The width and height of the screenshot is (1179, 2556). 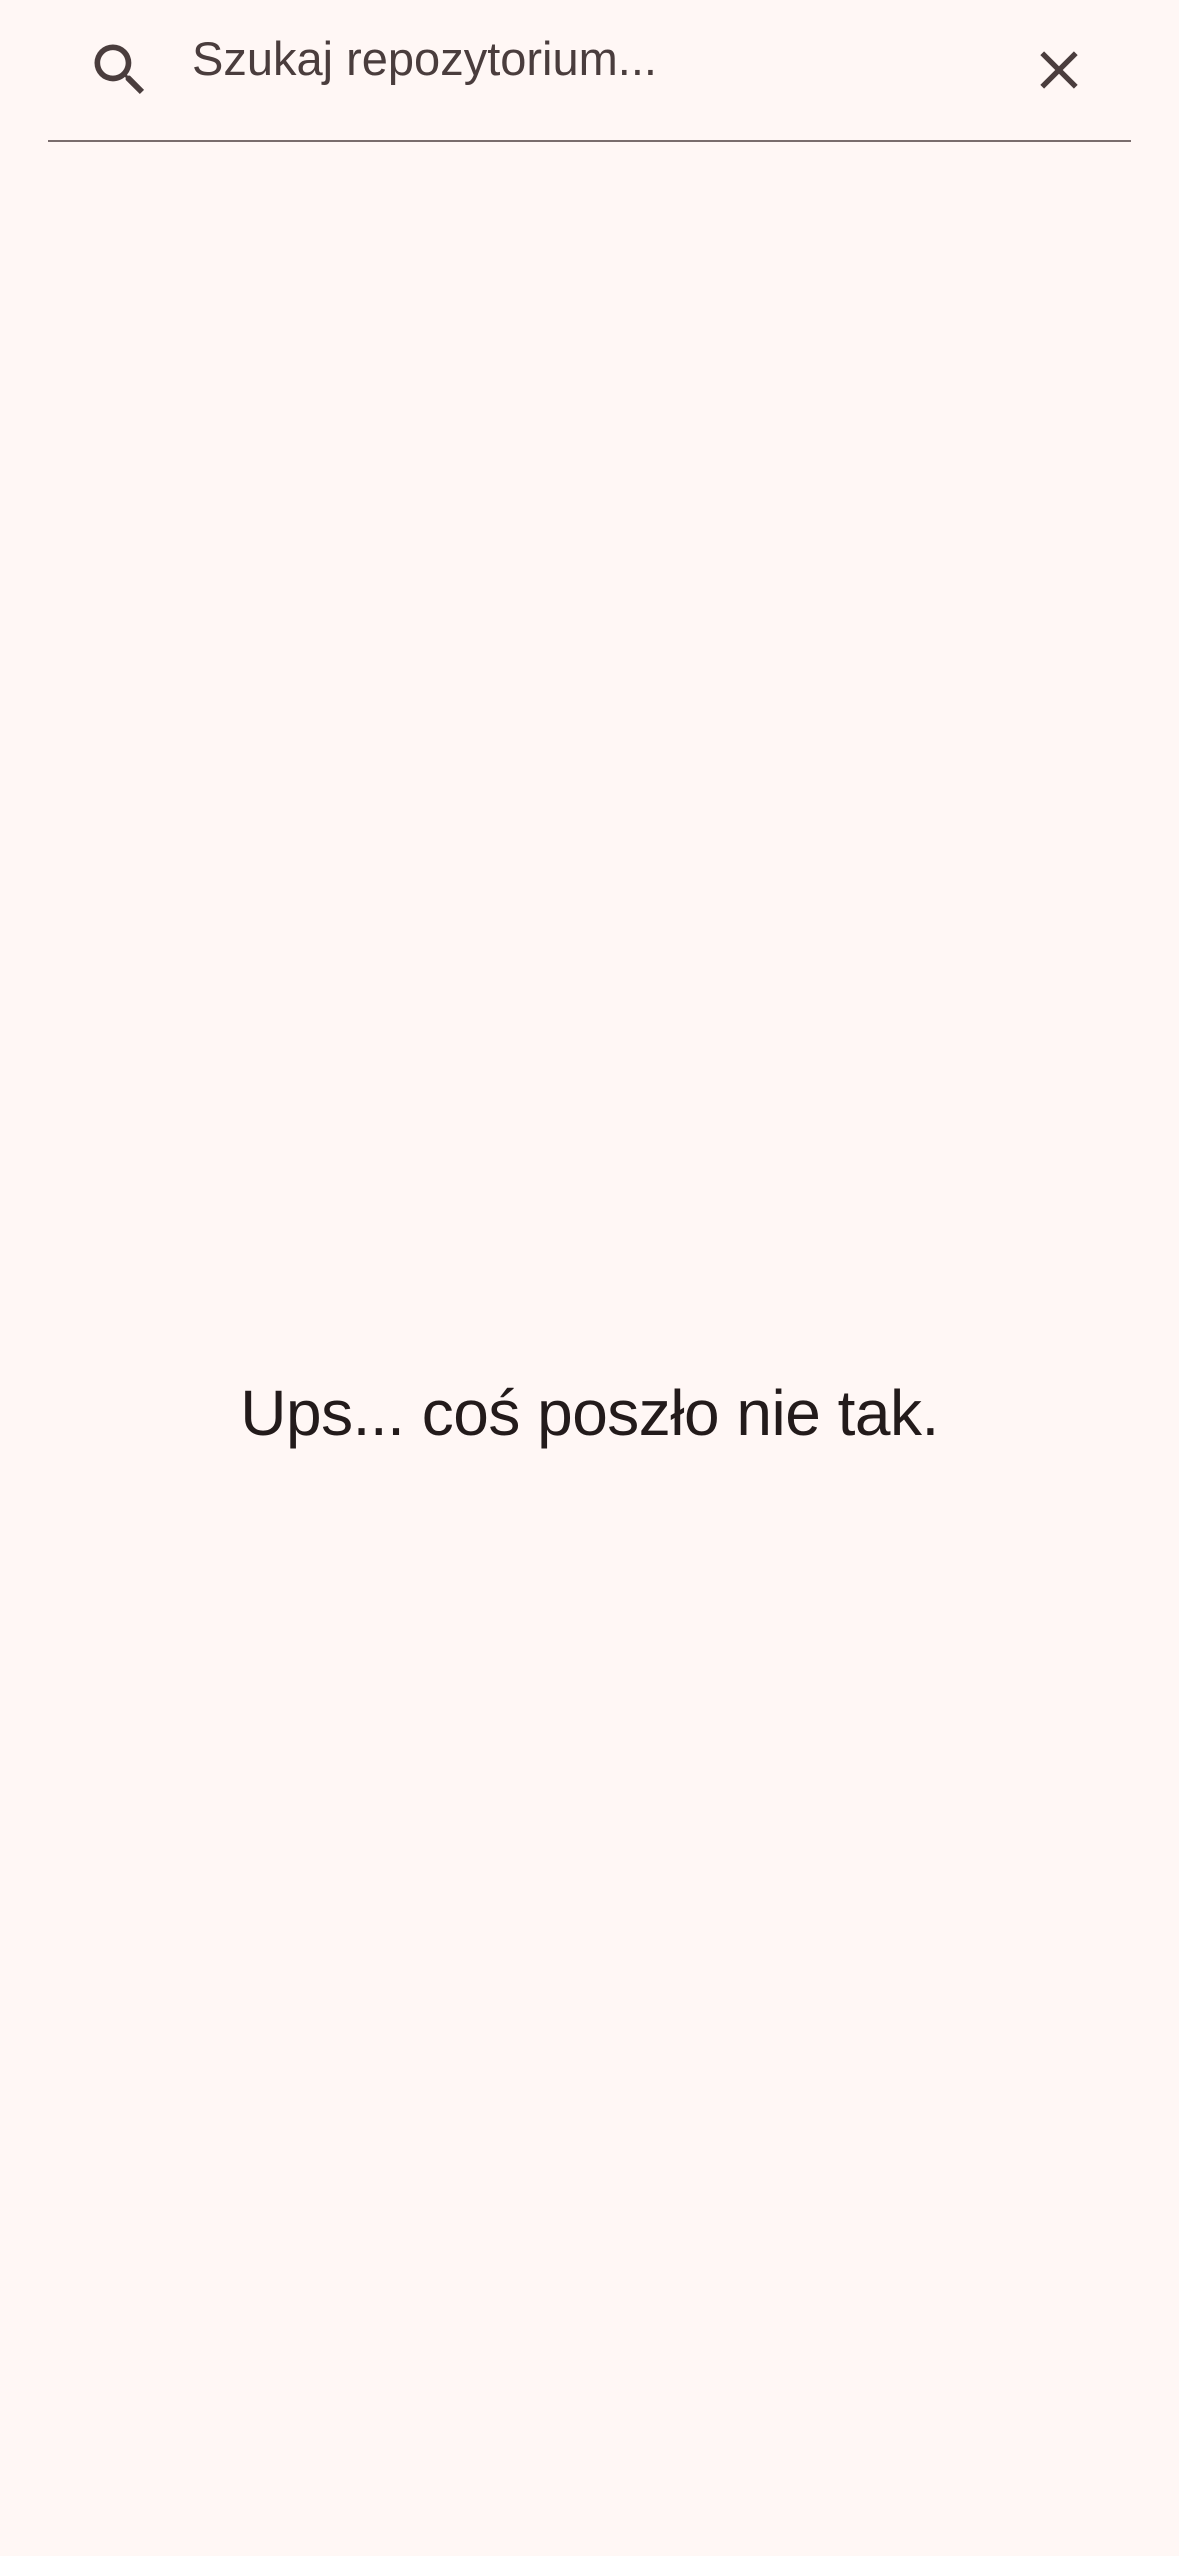 I want to click on error-message: Ups... coś poszło nie tak., so click(x=589, y=1413).